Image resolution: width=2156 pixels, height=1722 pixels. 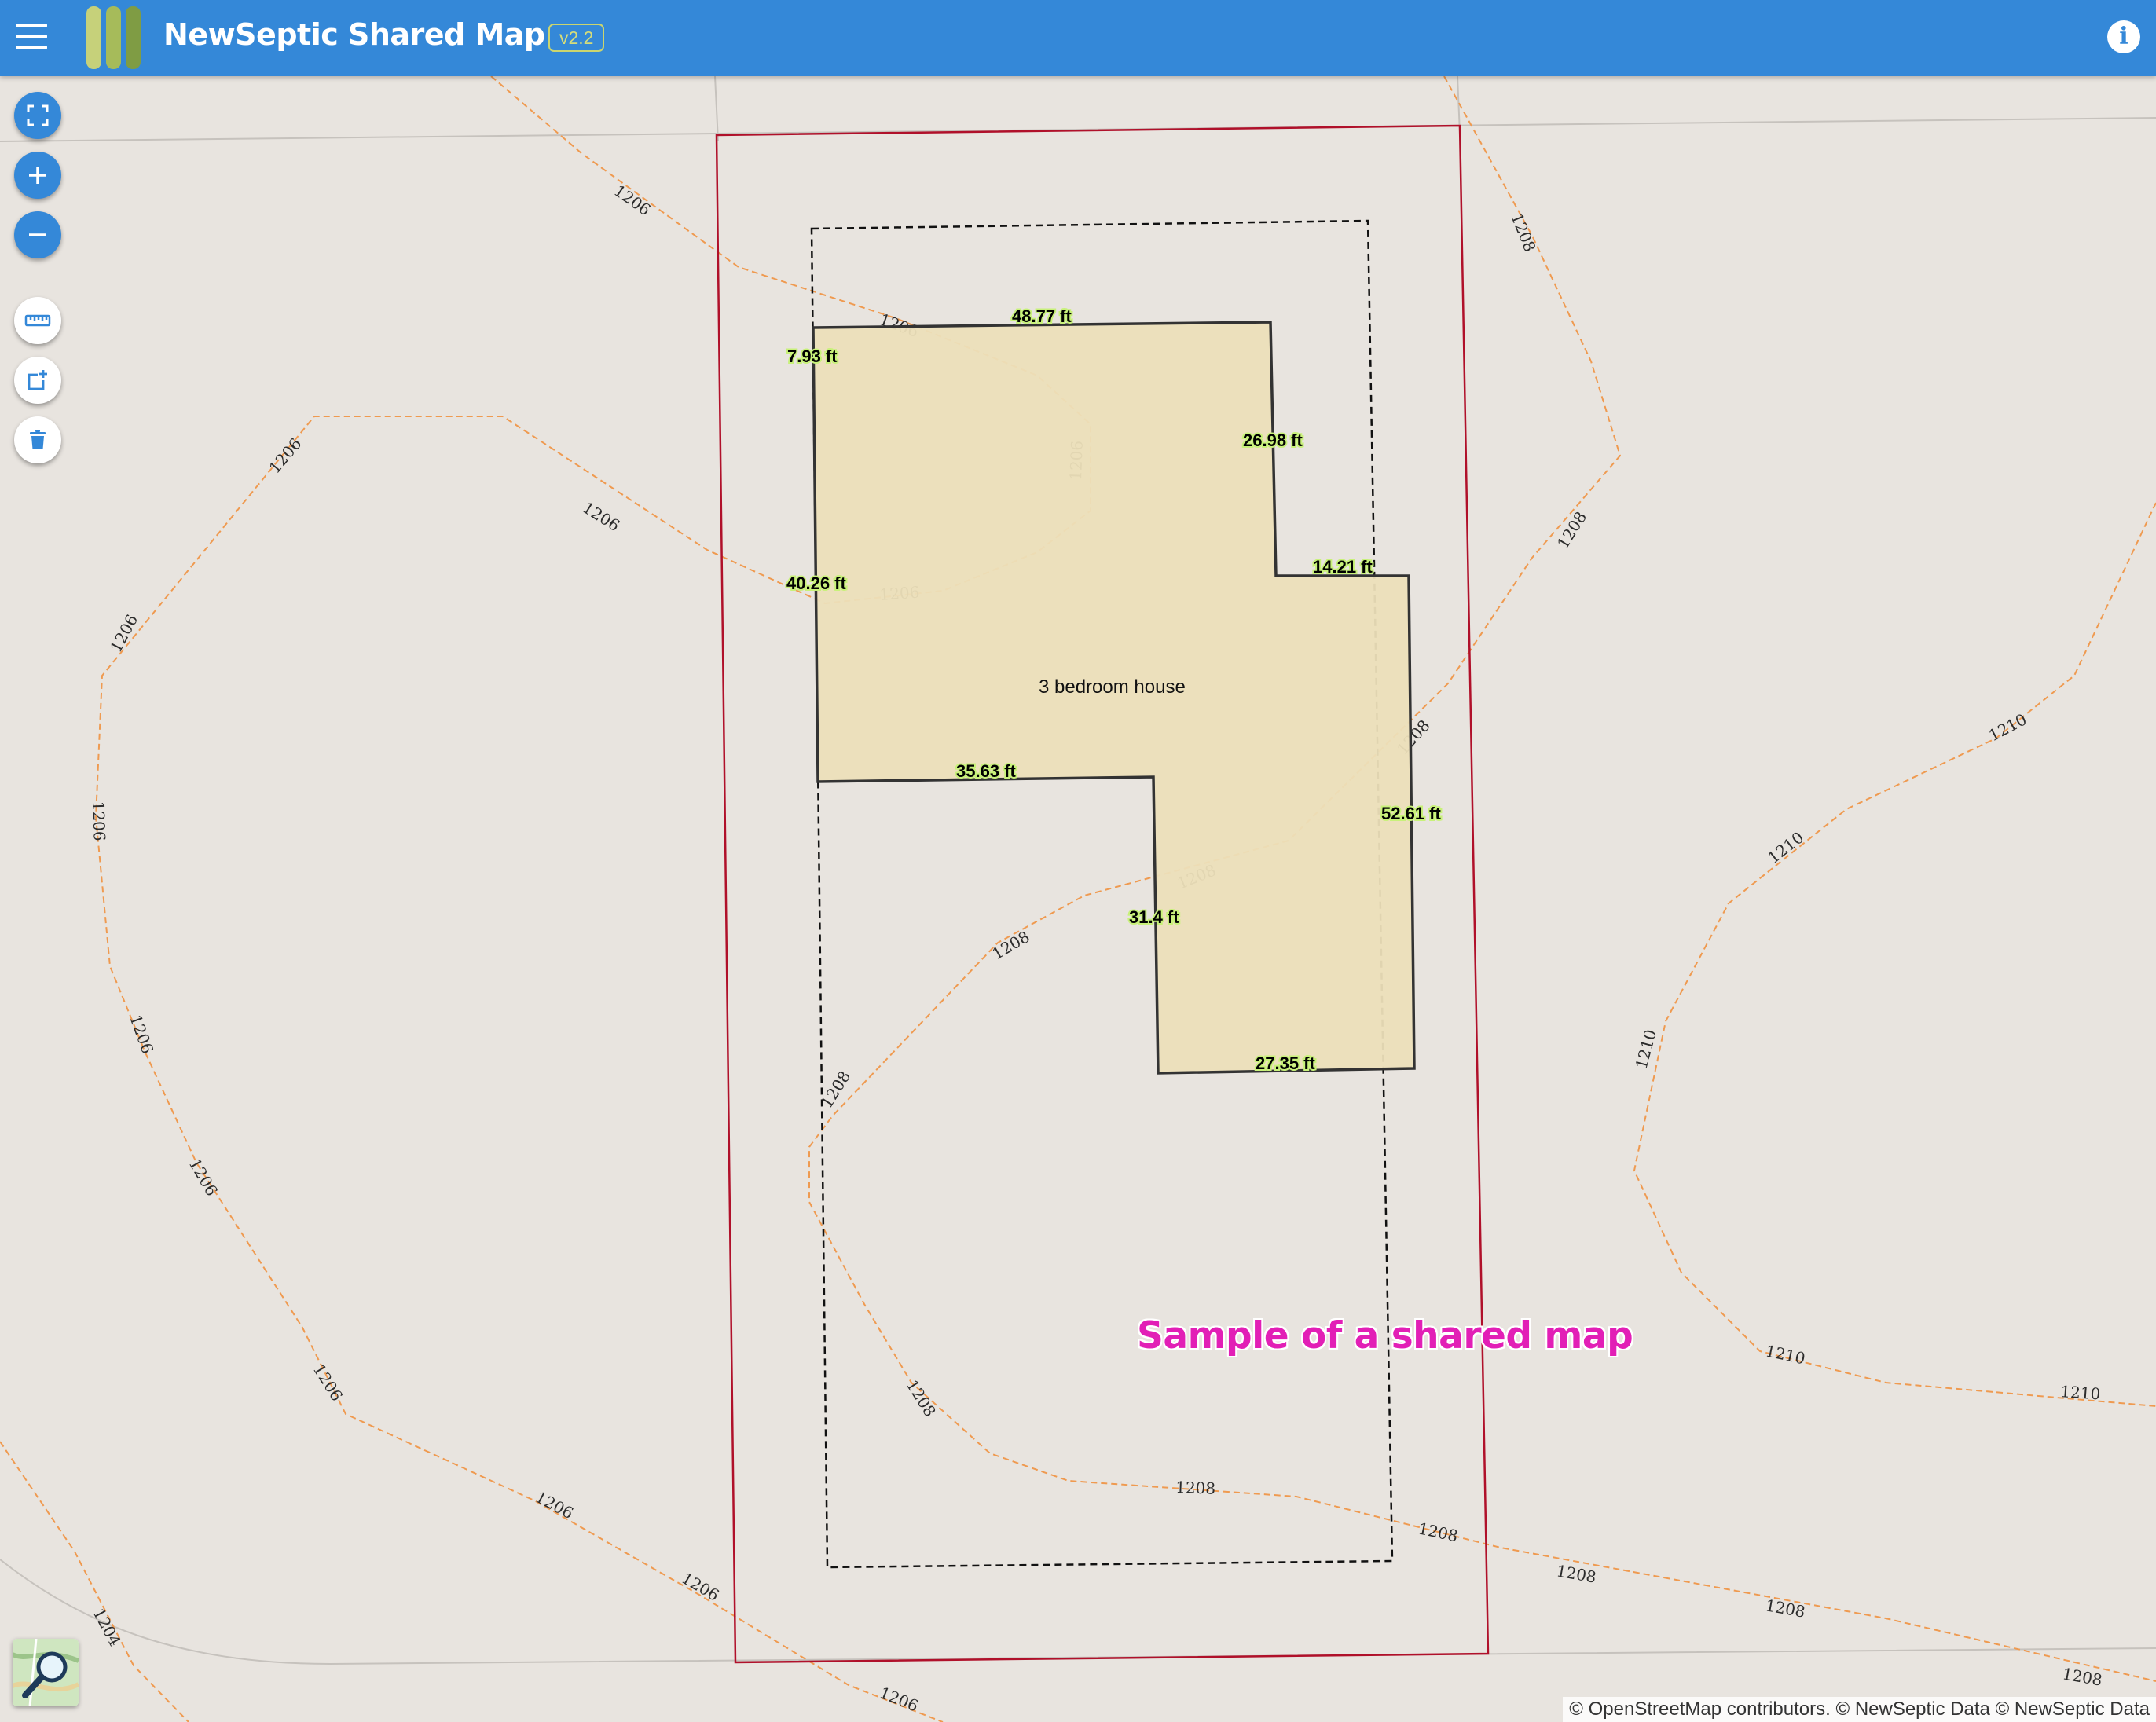 I want to click on attribution-prefix: ©, so click(x=1579, y=1709).